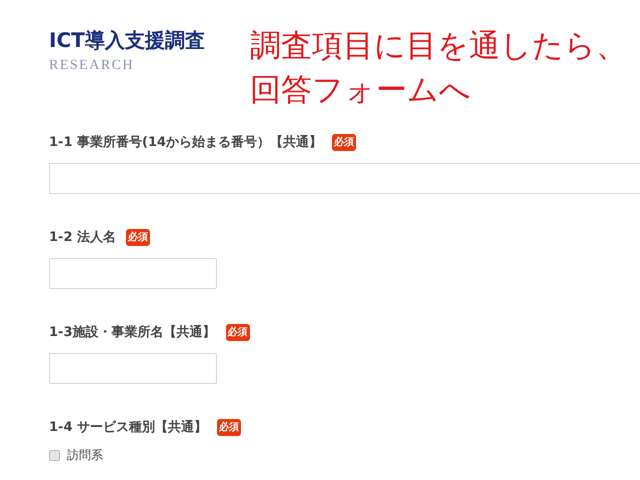  Describe the element at coordinates (54, 455) in the screenshot. I see `checkbox` at that location.